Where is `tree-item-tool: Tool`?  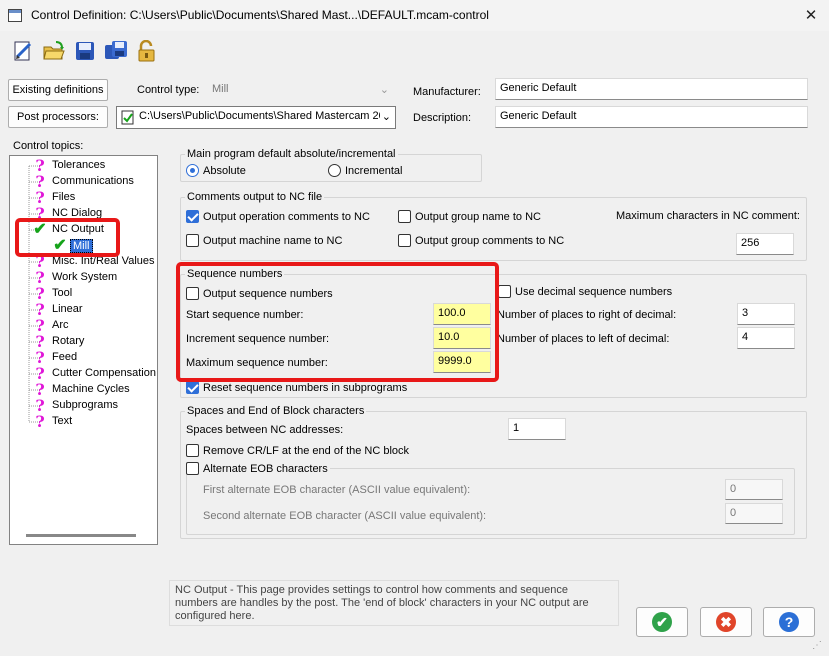
tree-item-tool: Tool is located at coordinates (62, 293).